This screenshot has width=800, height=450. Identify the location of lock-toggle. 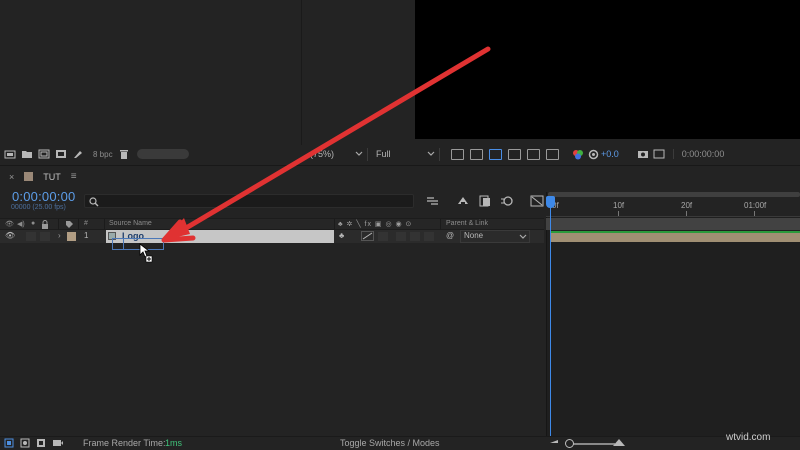
(45, 236).